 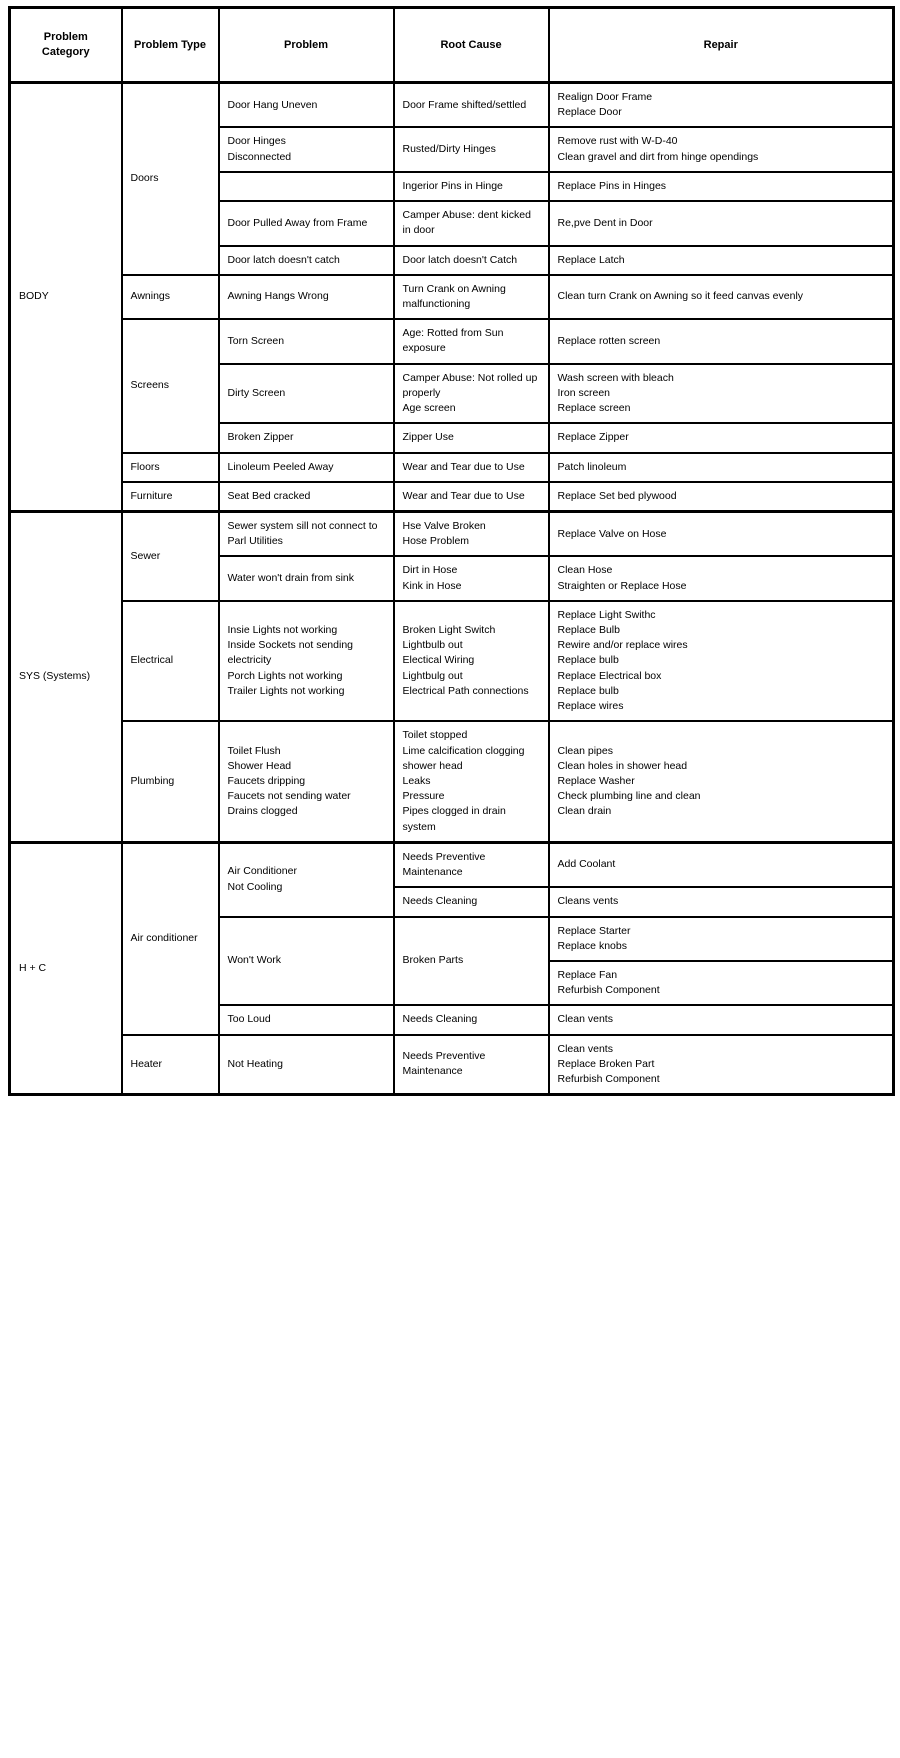 What do you see at coordinates (721, 45) in the screenshot?
I see `column-header-repair: Repair` at bounding box center [721, 45].